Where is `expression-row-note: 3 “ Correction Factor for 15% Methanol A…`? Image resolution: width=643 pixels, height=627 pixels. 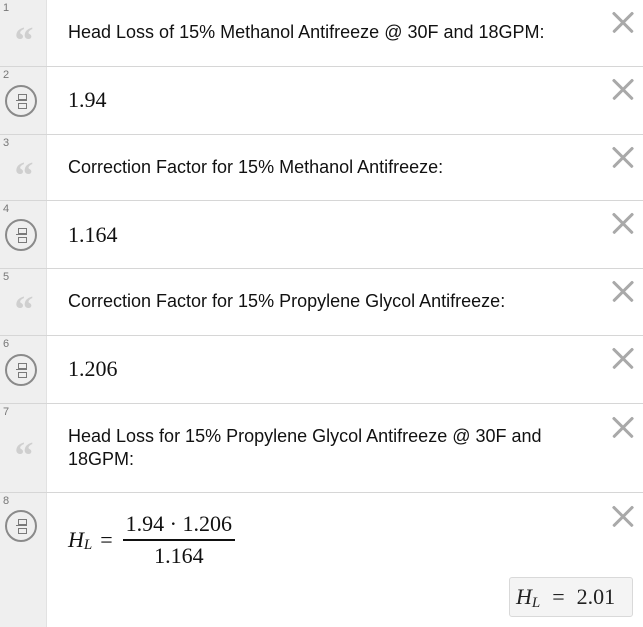 expression-row-note: 3 “ Correction Factor for 15% Methanol A… is located at coordinates (321, 168).